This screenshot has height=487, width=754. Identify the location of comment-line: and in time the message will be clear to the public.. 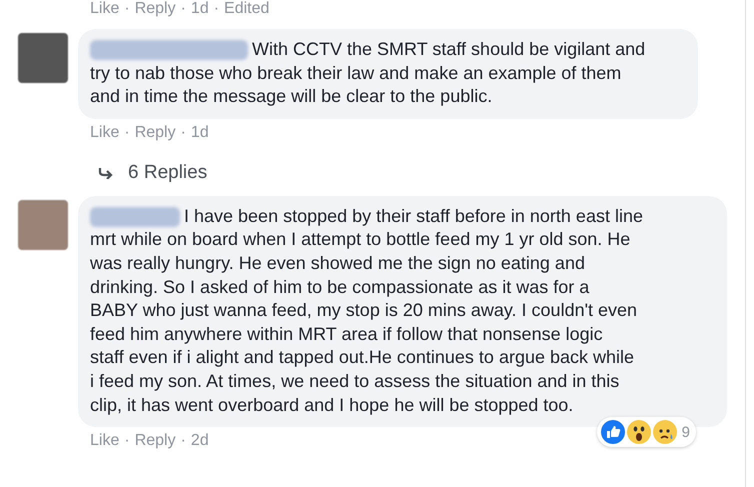
(292, 96).